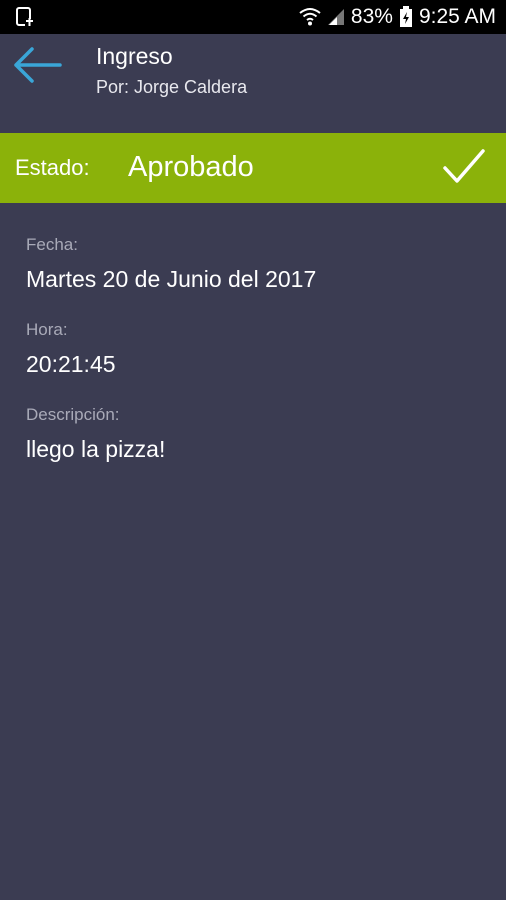 This screenshot has width=506, height=900. Describe the element at coordinates (47, 329) in the screenshot. I see `hora-label: Hora:` at that location.